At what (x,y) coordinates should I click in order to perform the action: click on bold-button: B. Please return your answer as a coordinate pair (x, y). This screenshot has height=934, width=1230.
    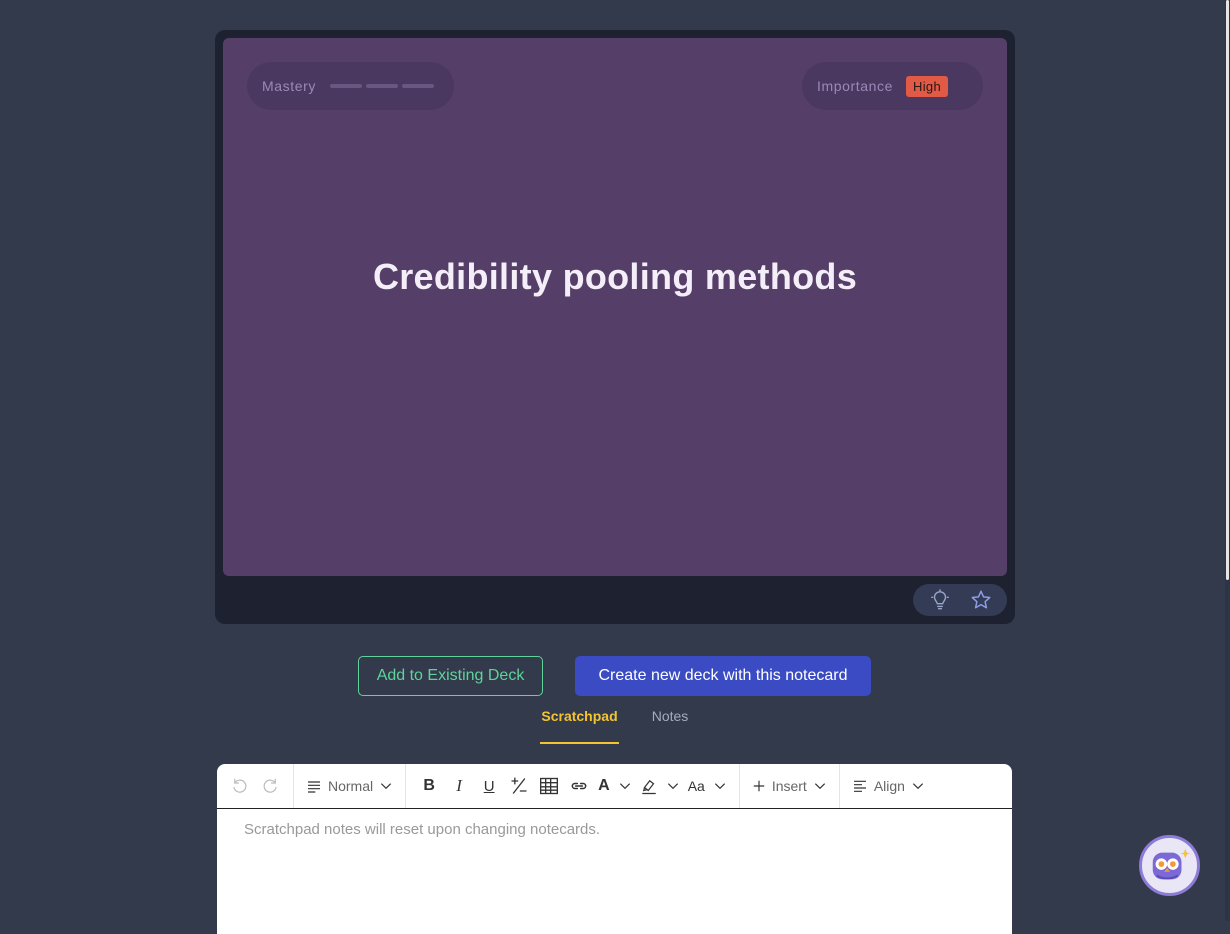
    Looking at the image, I should click on (429, 786).